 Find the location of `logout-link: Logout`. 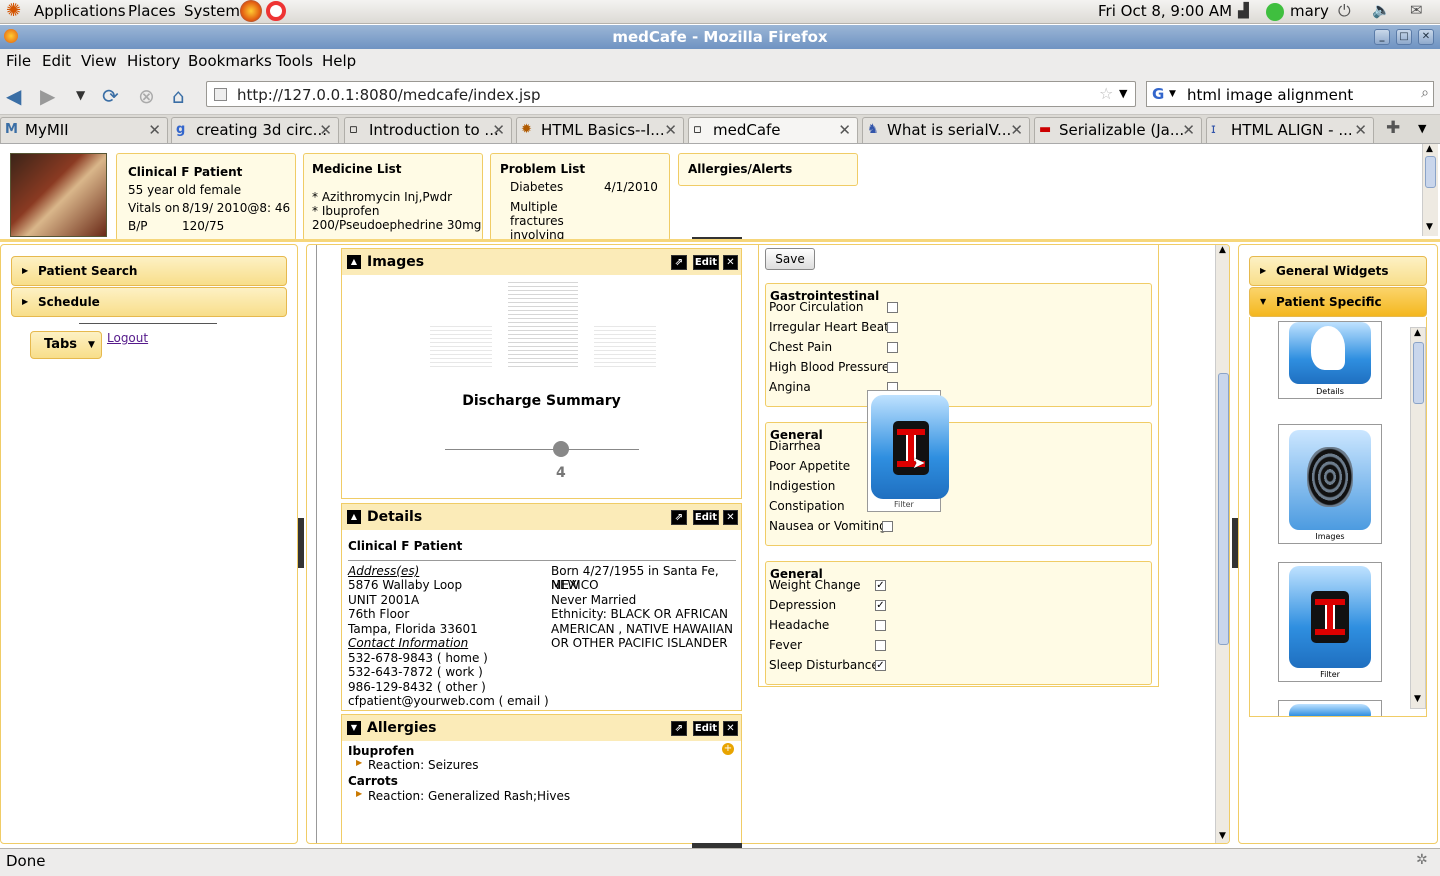

logout-link: Logout is located at coordinates (127, 338).